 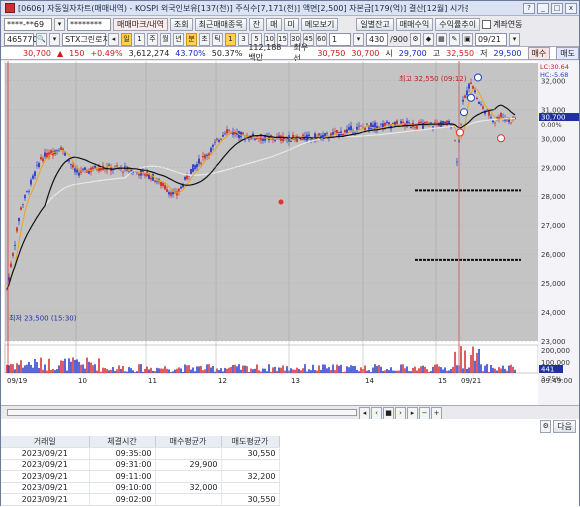 I want to click on recent-trades-button: 최근매매종목, so click(x=220, y=24).